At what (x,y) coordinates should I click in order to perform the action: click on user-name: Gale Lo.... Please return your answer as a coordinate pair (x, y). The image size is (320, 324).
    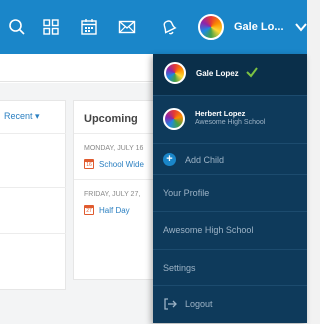
    Looking at the image, I should click on (259, 27).